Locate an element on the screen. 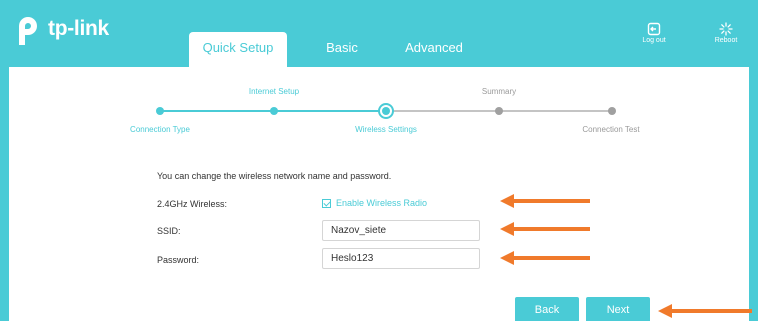  annotation-arrow-password is located at coordinates (545, 258).